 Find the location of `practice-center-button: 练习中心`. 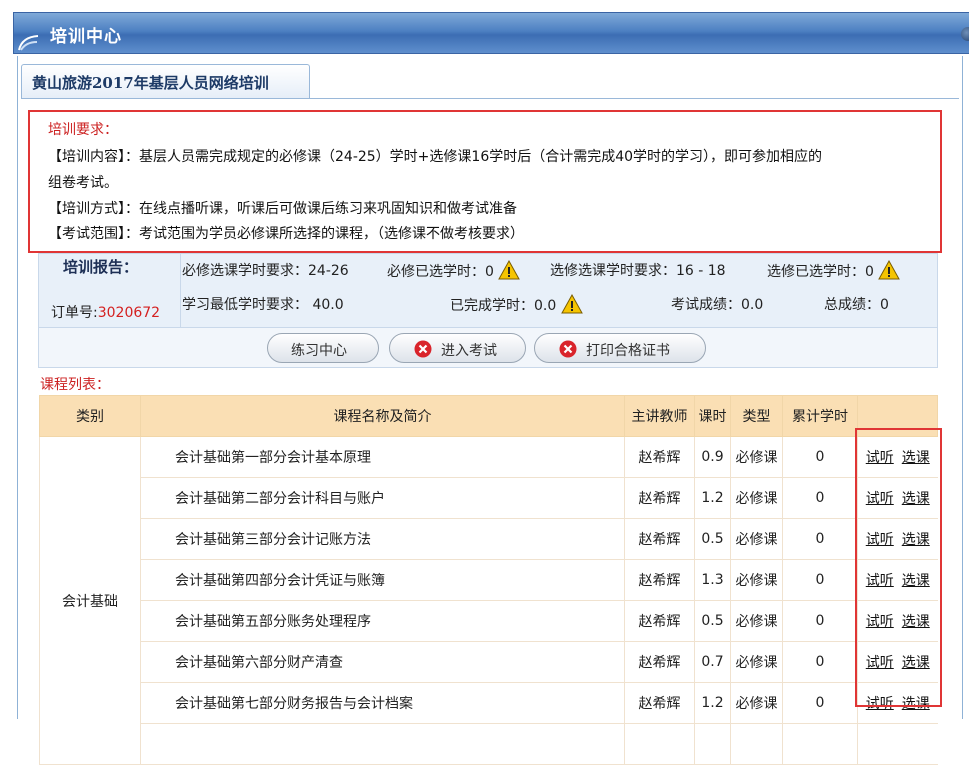

practice-center-button: 练习中心 is located at coordinates (323, 348).